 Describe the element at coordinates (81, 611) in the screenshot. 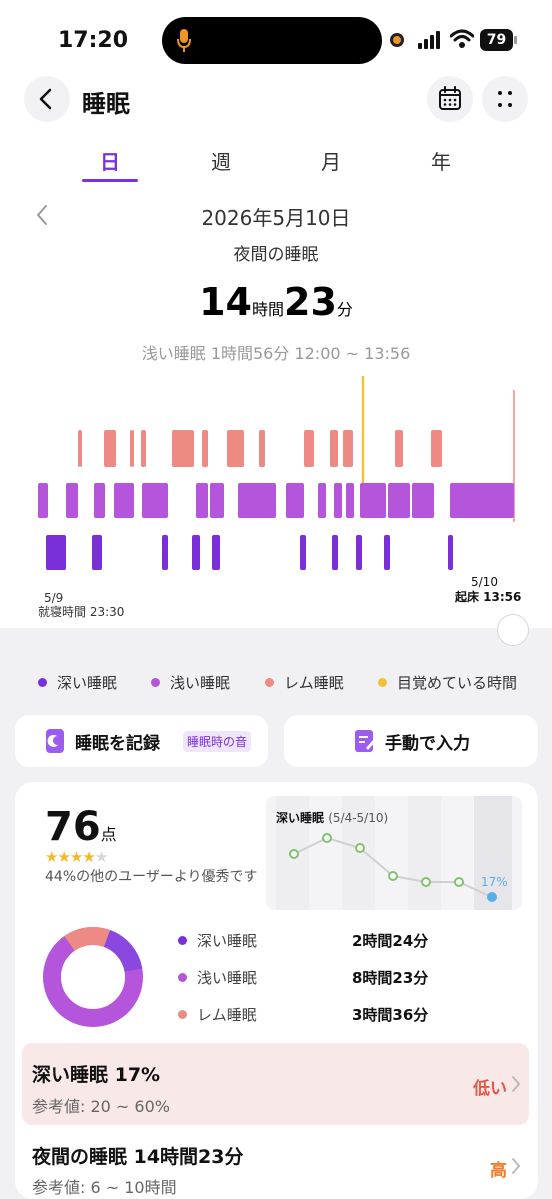

I see `bedtime-label: 就寝時間 23:30` at that location.